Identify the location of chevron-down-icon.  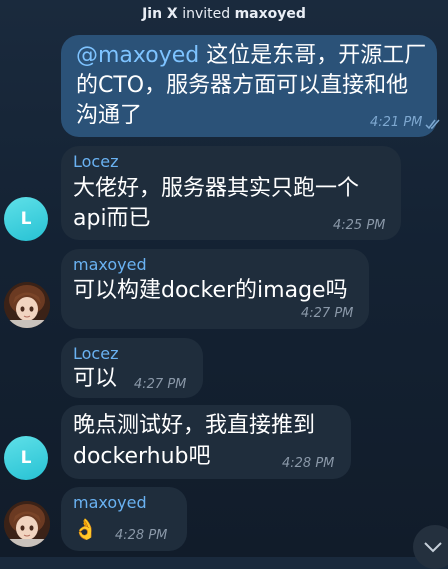
(433, 547).